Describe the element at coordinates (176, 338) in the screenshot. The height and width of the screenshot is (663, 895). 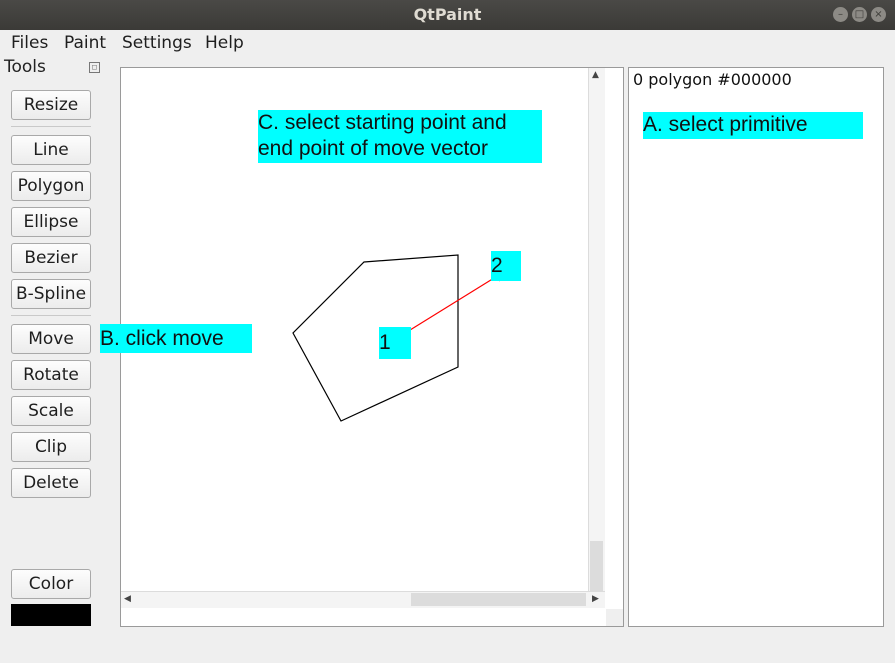
I see `step-b-annotation: B. click move` at that location.